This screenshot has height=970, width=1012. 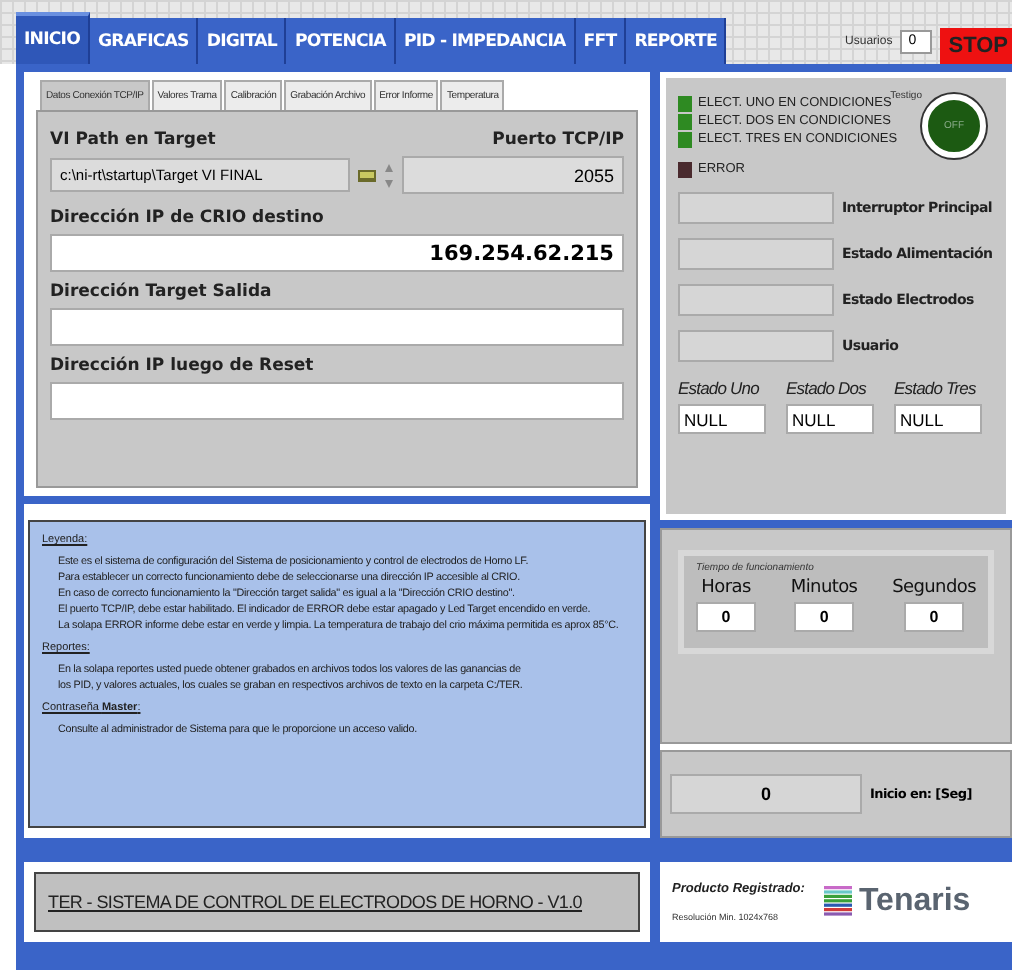 I want to click on field-label: Dirección IP de CRIO destino, so click(x=188, y=218).